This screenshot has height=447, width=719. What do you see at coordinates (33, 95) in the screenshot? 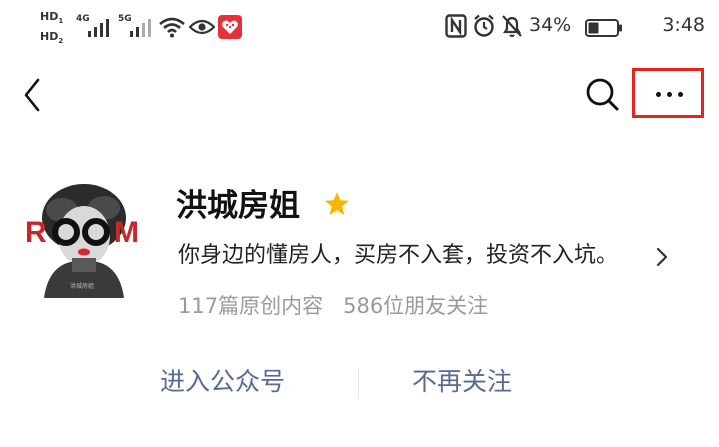
I see `back-button` at bounding box center [33, 95].